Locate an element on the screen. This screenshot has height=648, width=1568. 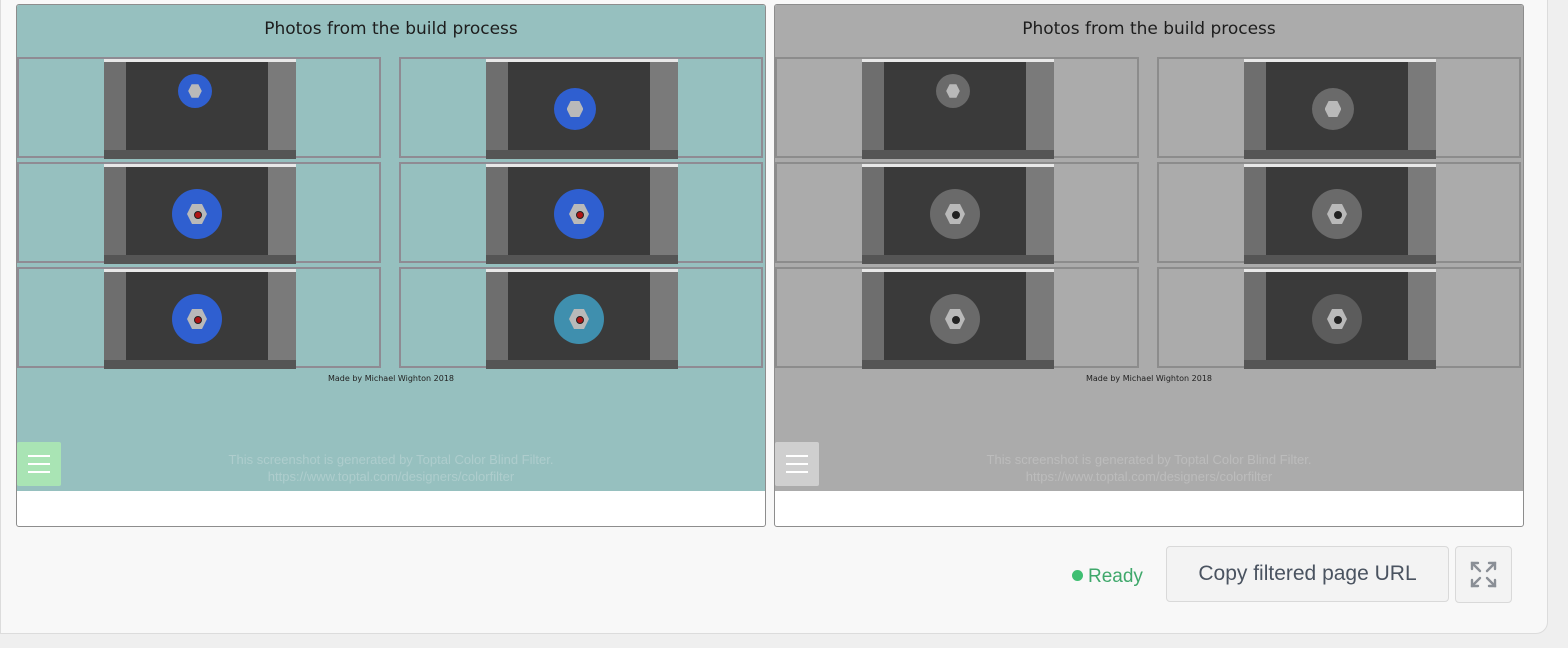
expand-button is located at coordinates (1483, 574).